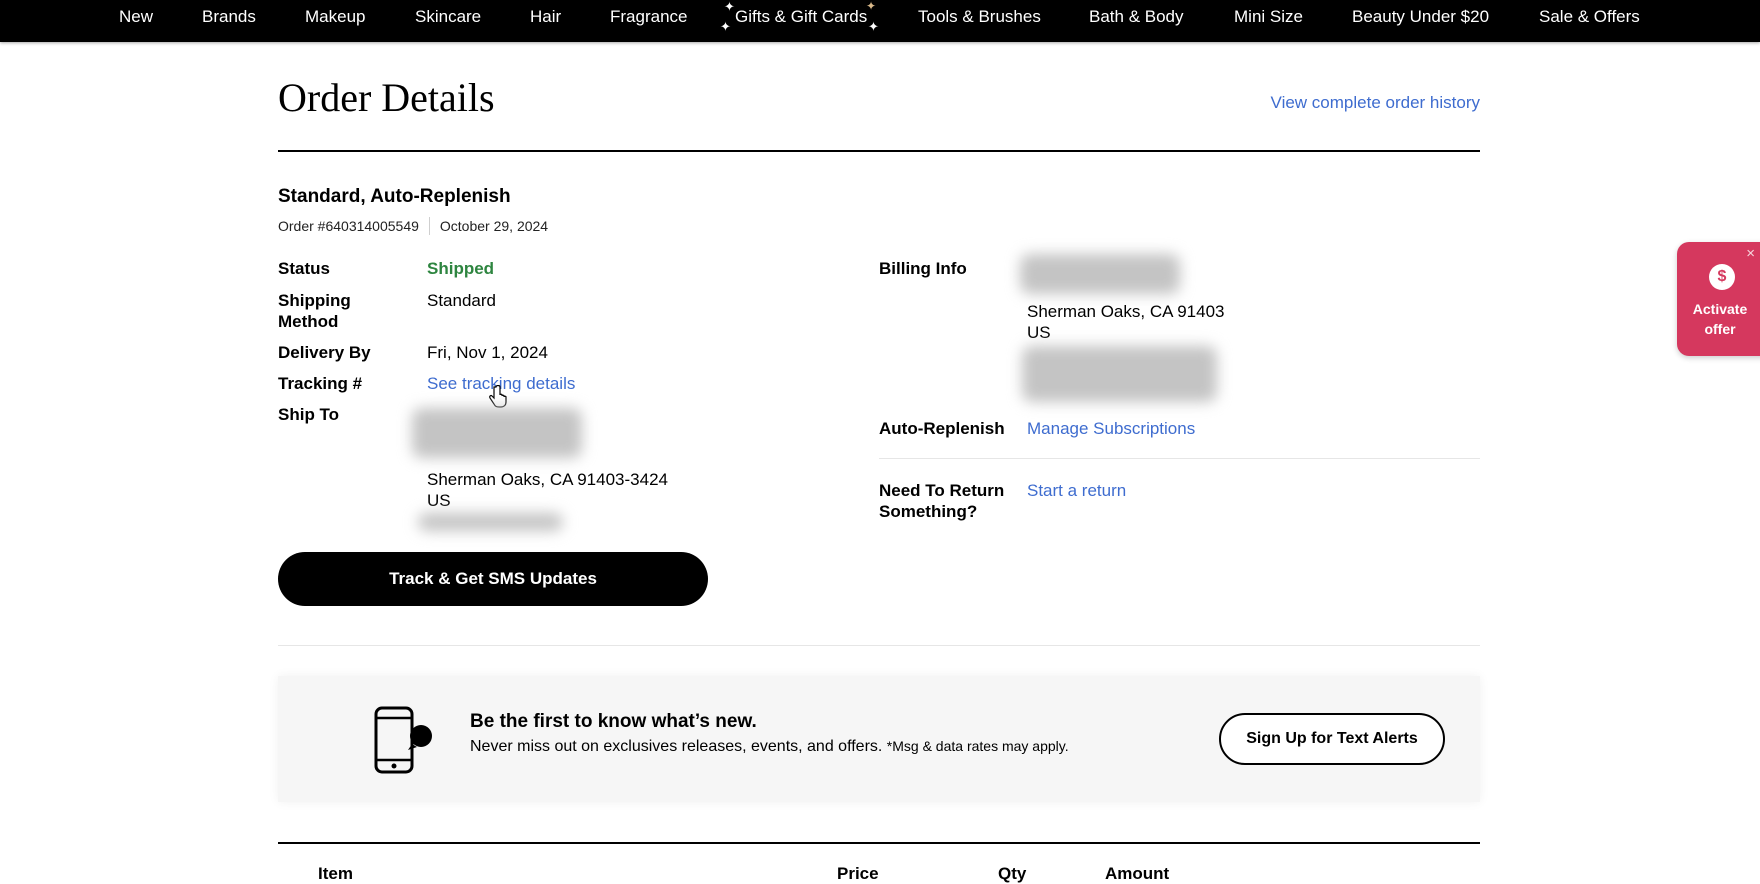  Describe the element at coordinates (1375, 103) in the screenshot. I see `order-history-link: View complete order history` at that location.